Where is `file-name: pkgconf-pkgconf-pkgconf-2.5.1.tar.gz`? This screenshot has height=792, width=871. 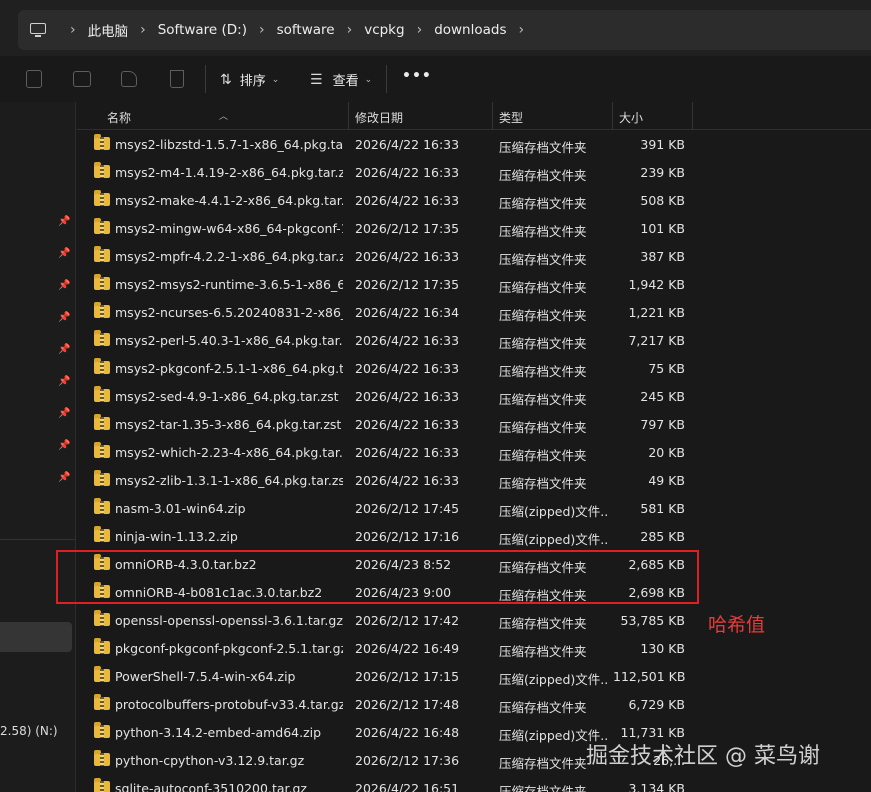 file-name: pkgconf-pkgconf-pkgconf-2.5.1.tar.gz is located at coordinates (229, 648).